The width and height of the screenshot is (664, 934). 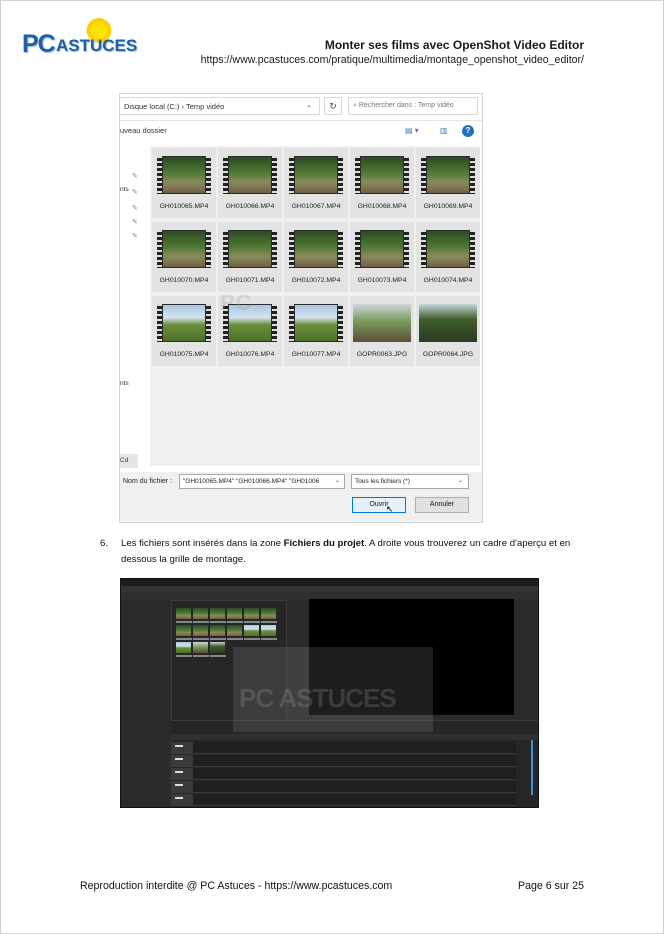 I want to click on filetype-select: Tous les fichiers (*), so click(x=410, y=481).